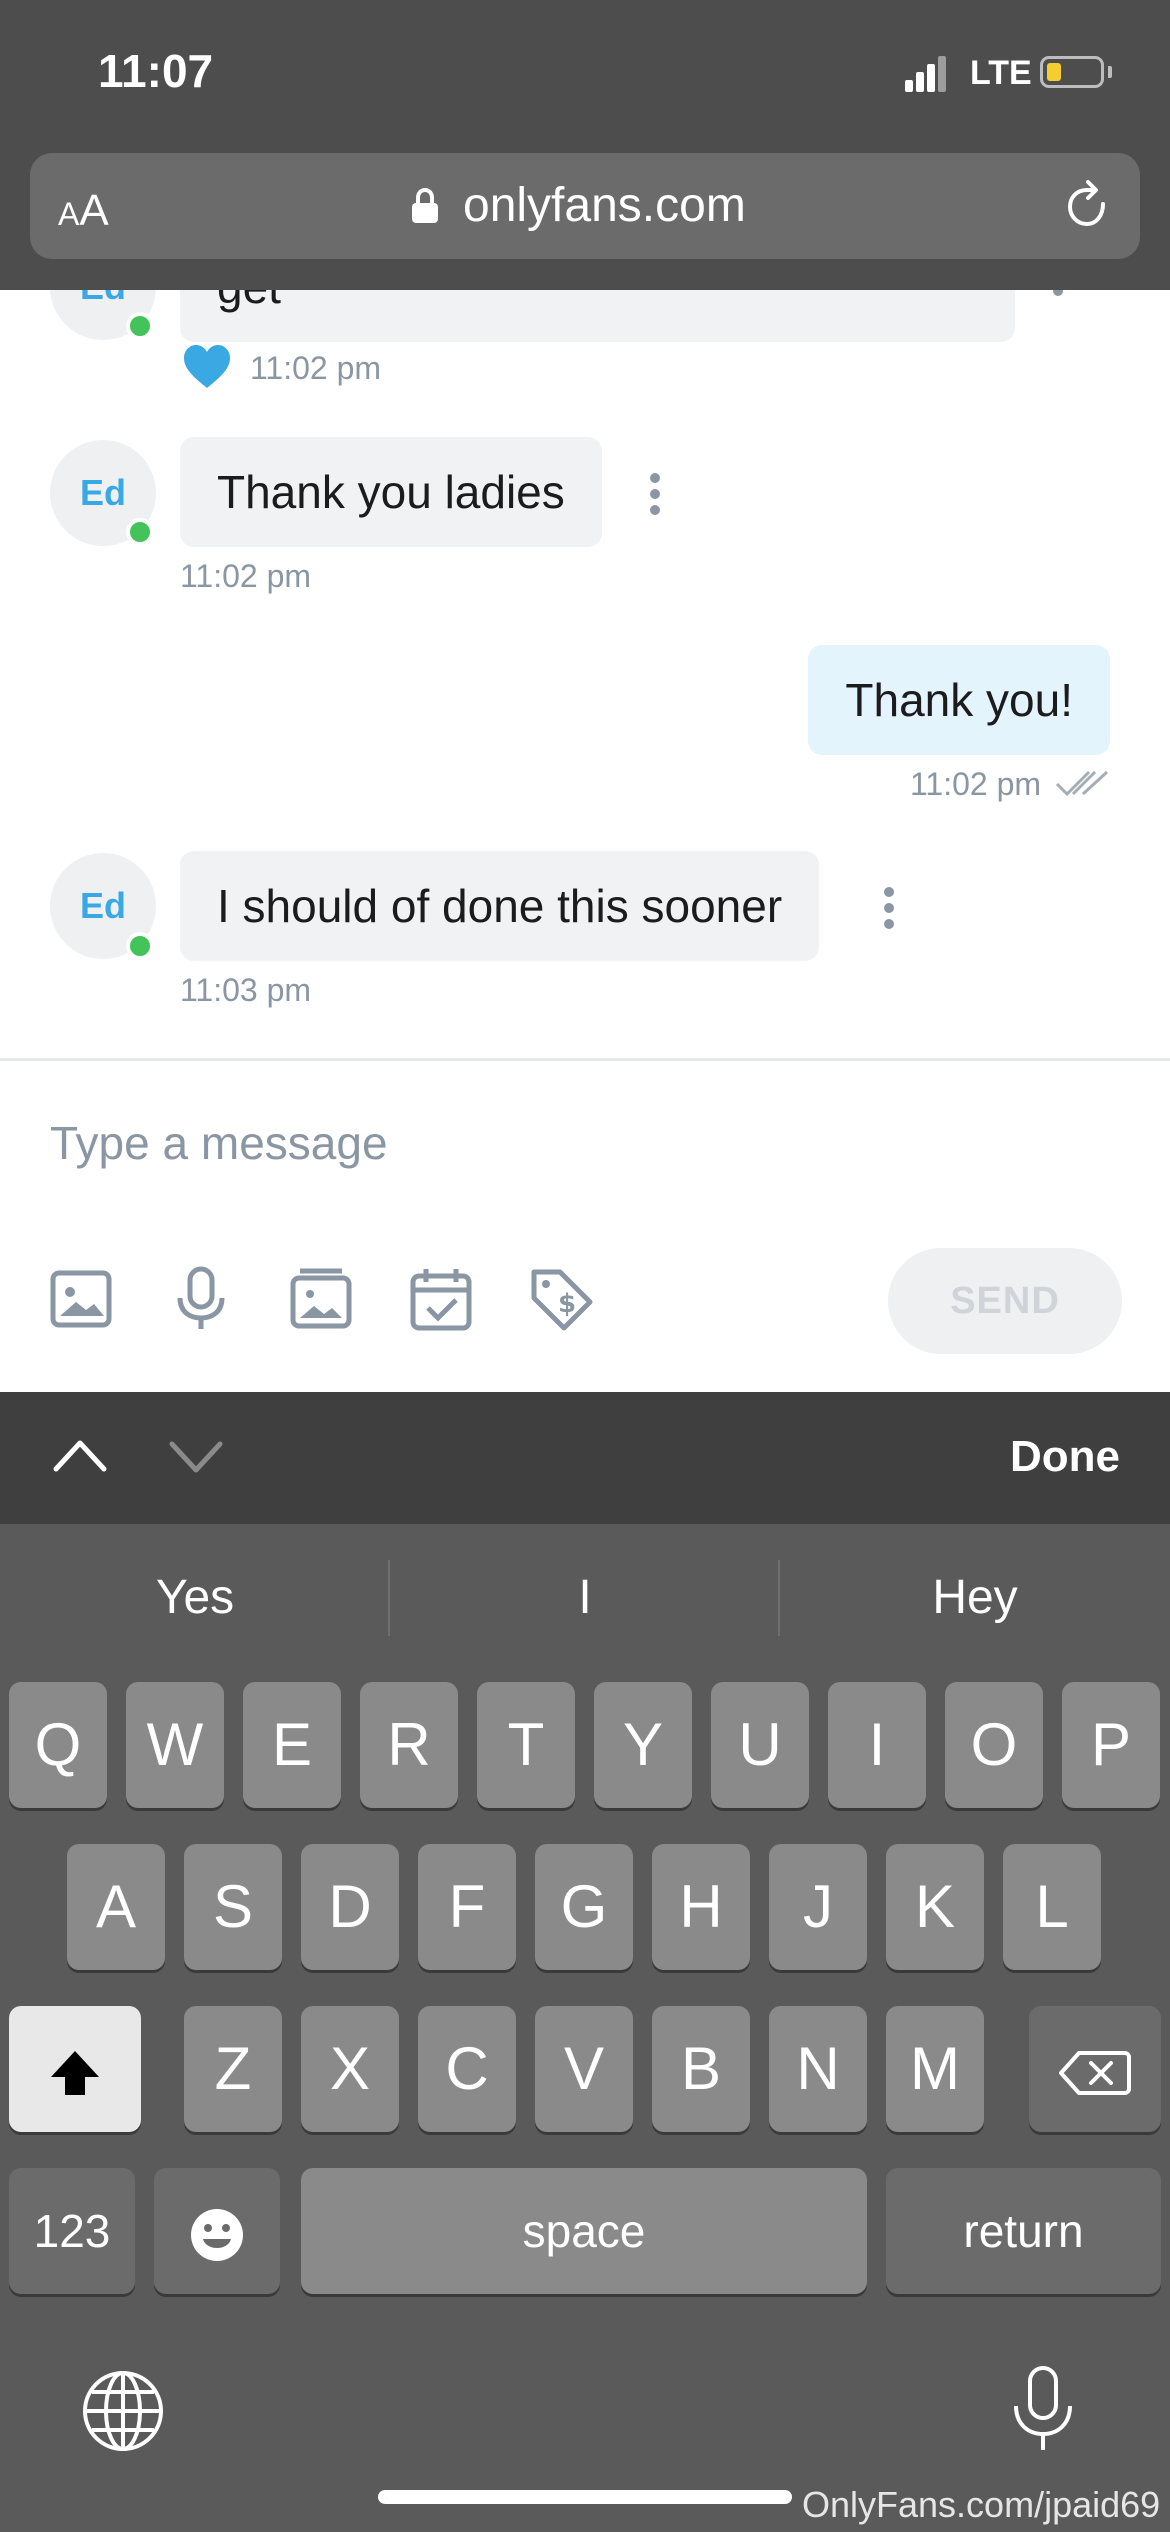 This screenshot has height=2532, width=1170. Describe the element at coordinates (818, 1907) in the screenshot. I see `key-j: J` at that location.